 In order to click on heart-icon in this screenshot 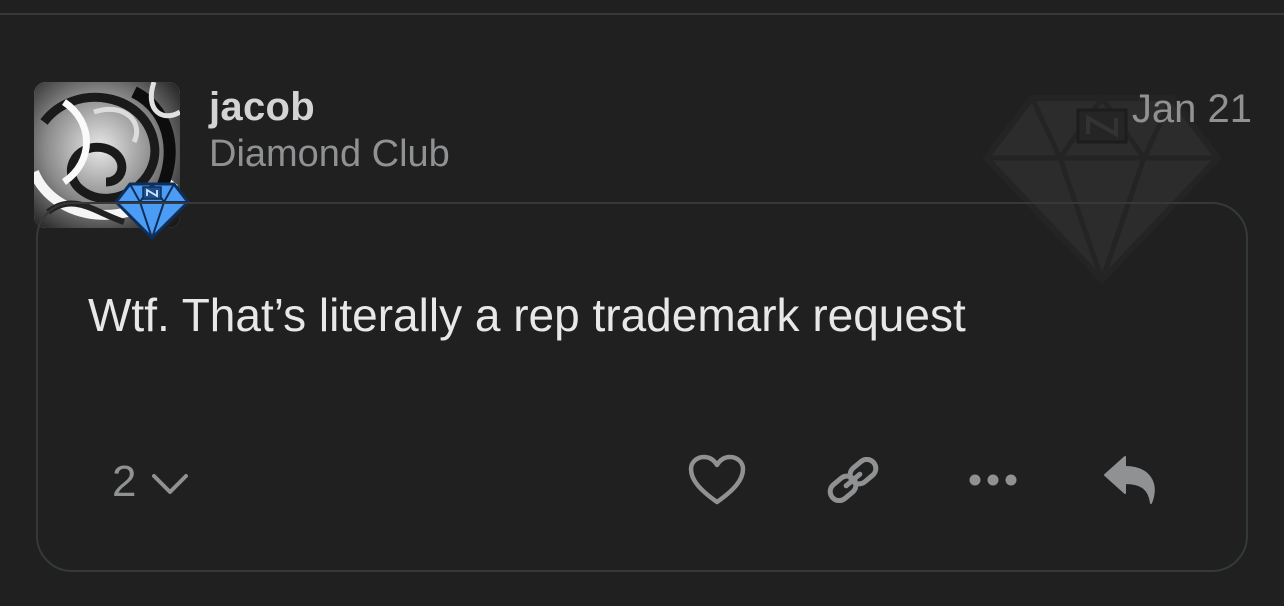, I will do `click(717, 482)`.